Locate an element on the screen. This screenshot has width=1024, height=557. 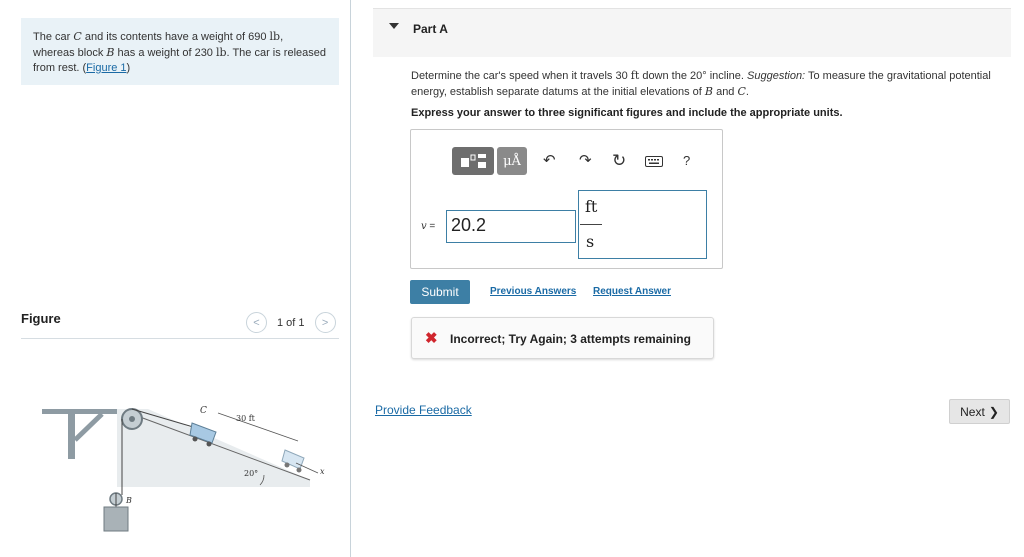
block-label: B is located at coordinates (128, 500).